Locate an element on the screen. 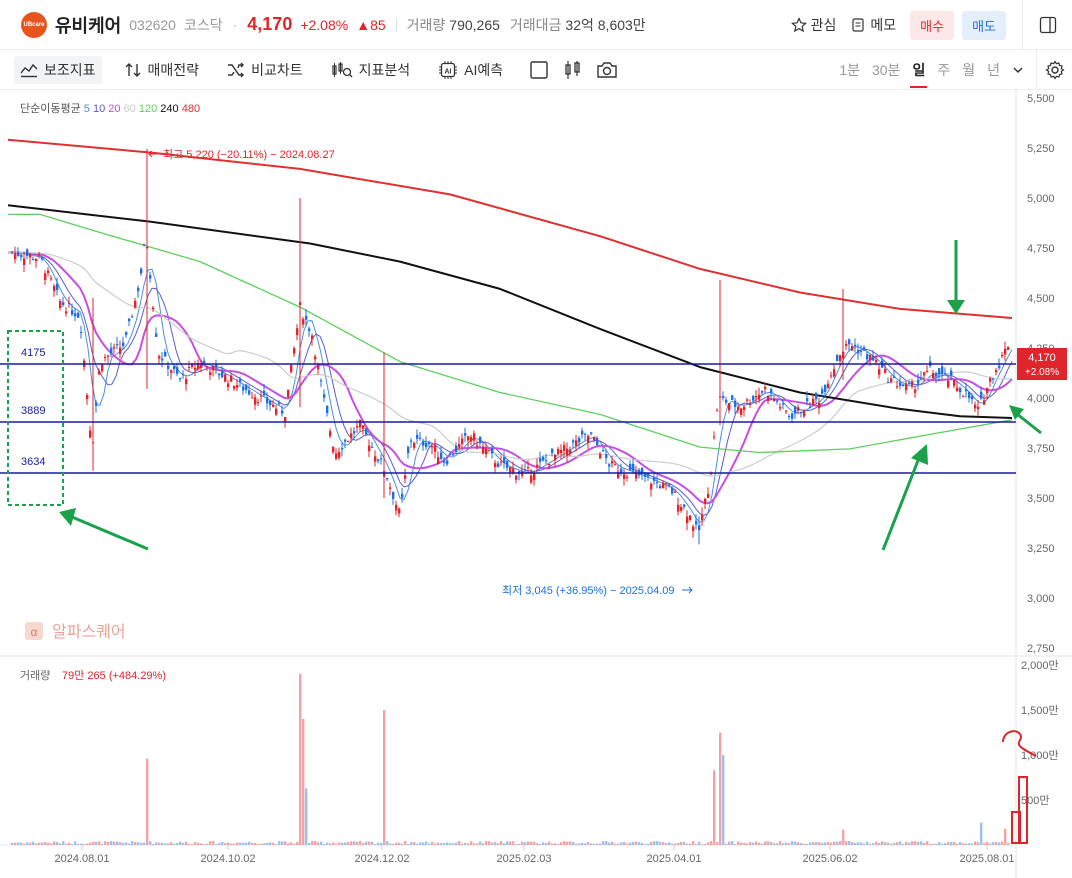 This screenshot has height=878, width=1072. layout-toggle-button is located at coordinates (1047, 25).